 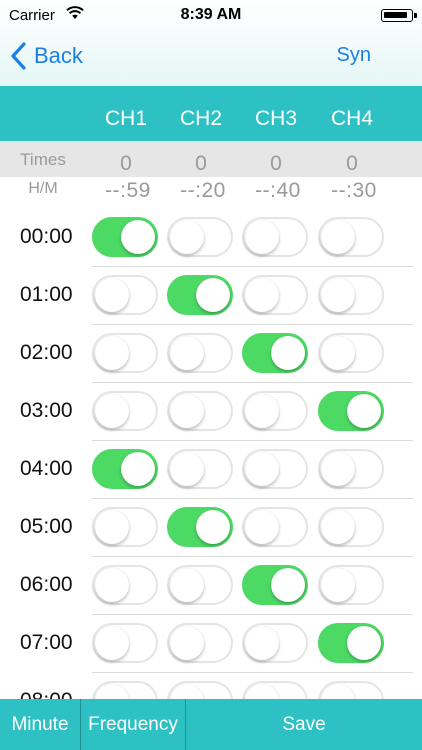 I want to click on back-button: Back, so click(x=45, y=56).